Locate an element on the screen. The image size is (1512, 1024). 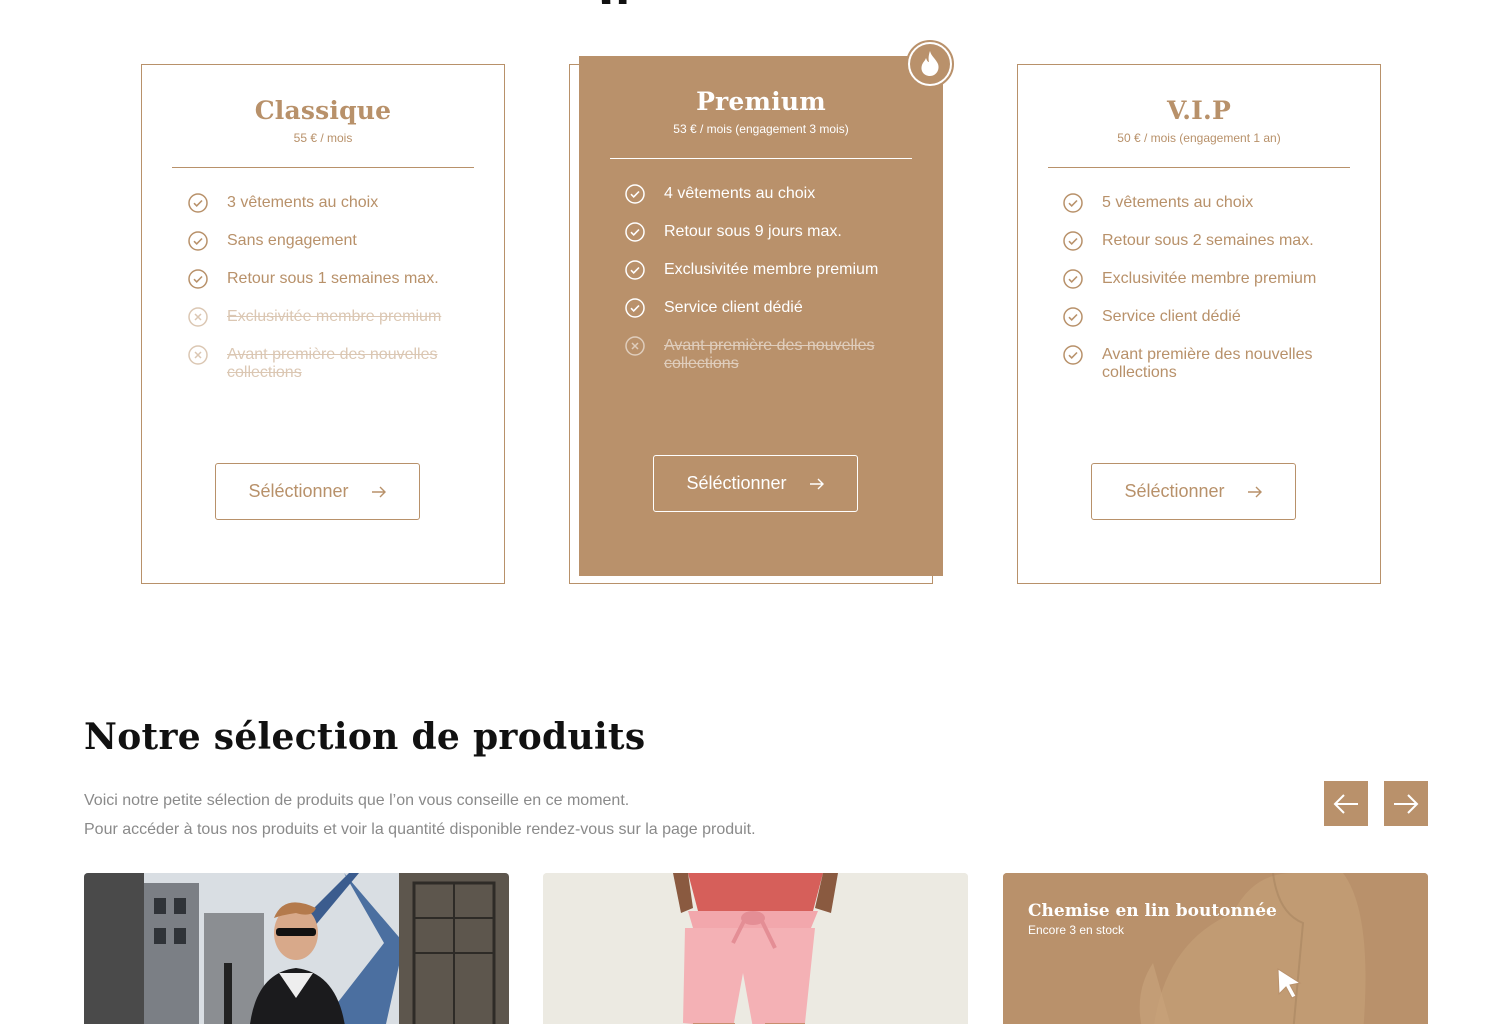
feature-item: Avant première des nouvelles collections is located at coordinates (1197, 364).